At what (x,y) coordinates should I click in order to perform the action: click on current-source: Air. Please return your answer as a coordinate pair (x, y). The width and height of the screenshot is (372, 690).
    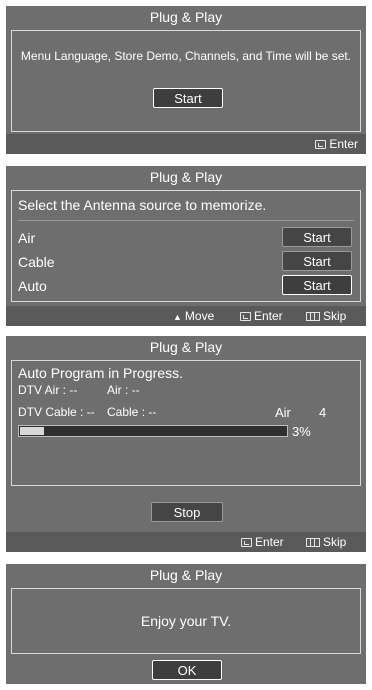
    Looking at the image, I should click on (283, 412).